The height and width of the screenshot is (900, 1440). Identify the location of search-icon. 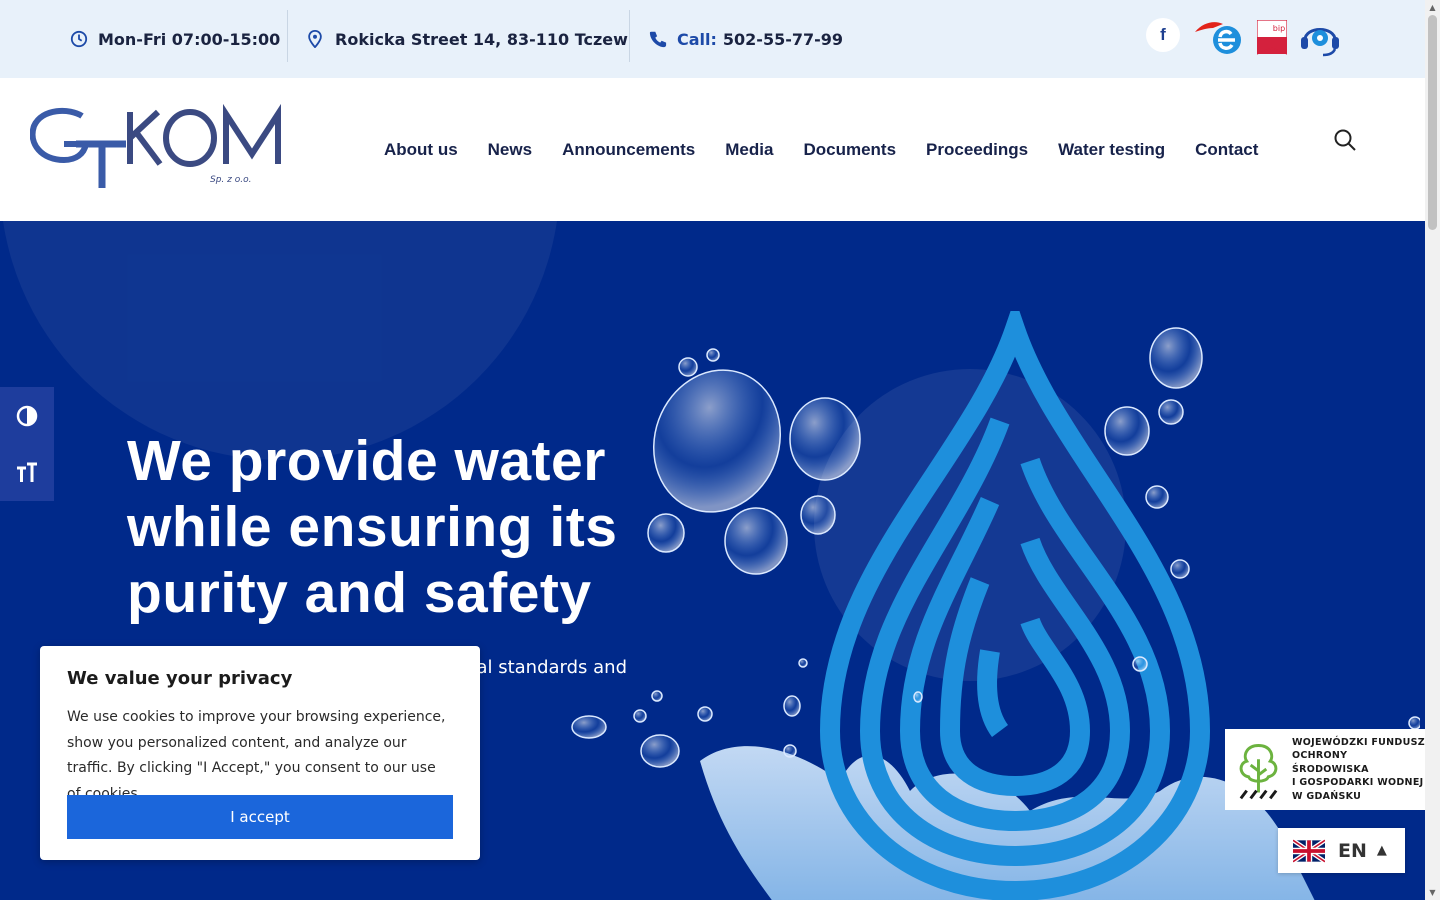
(1345, 142).